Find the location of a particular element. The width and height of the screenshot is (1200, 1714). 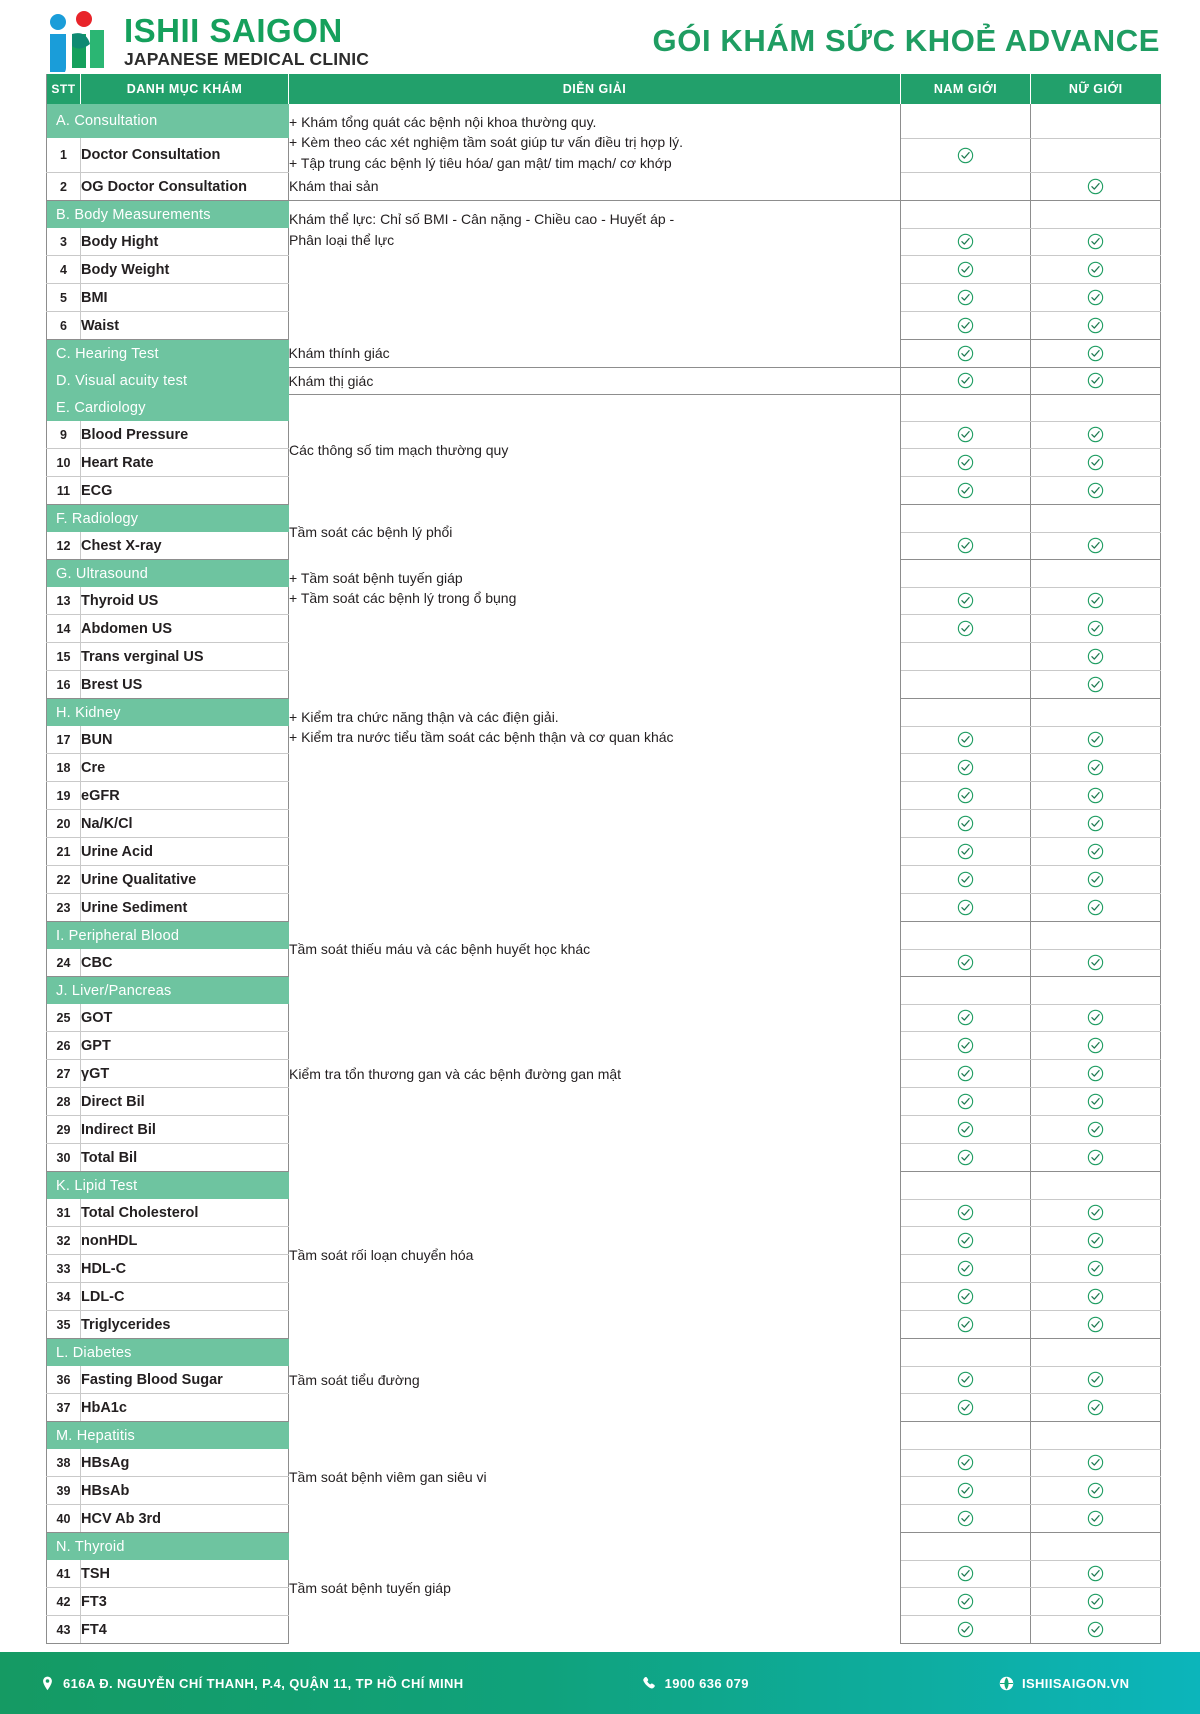

row-number: 25 is located at coordinates (63, 1018).